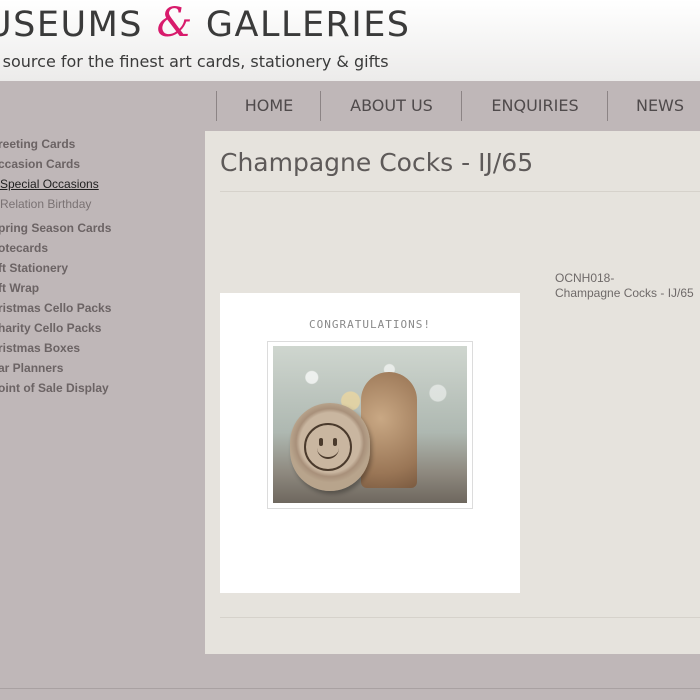 This screenshot has height=700, width=700. Describe the element at coordinates (585, 278) in the screenshot. I see `product-code: OCNH018-` at that location.